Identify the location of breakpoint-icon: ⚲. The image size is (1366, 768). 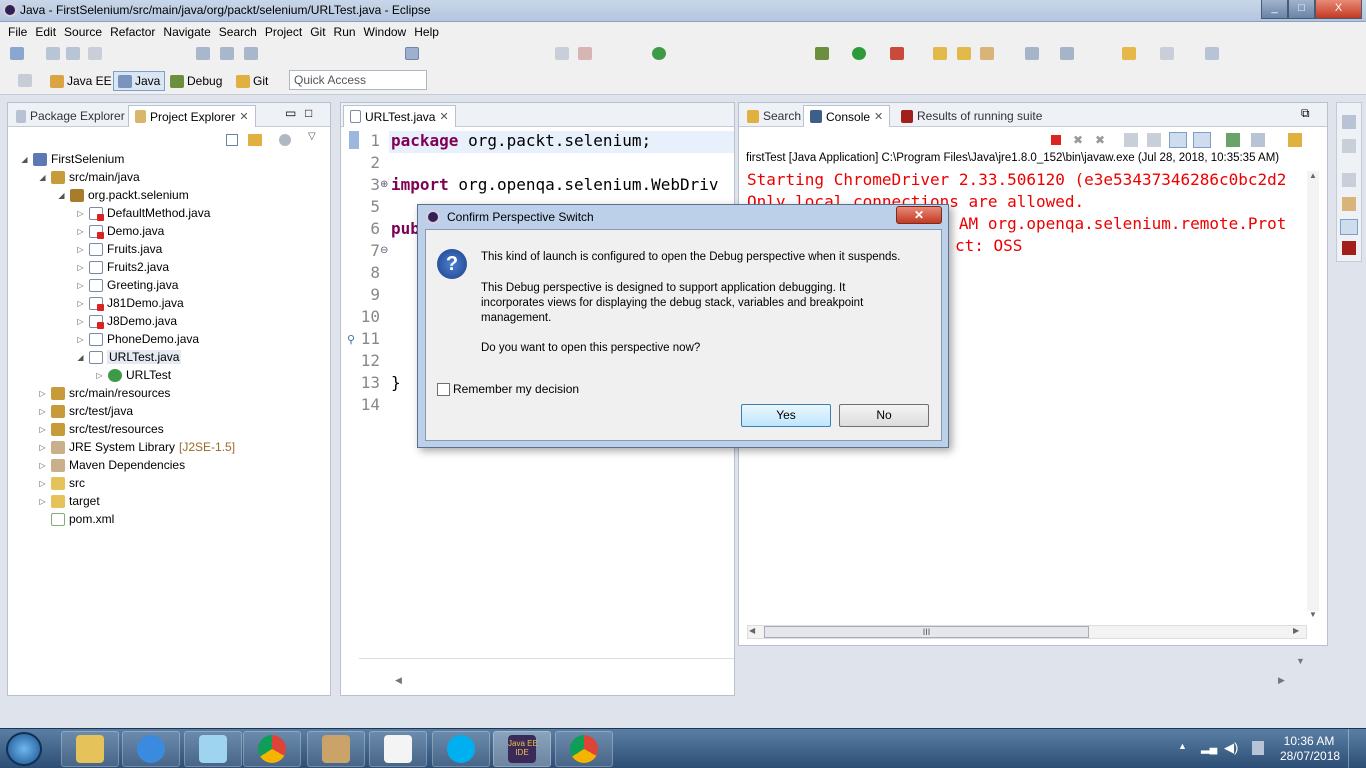
(351, 339).